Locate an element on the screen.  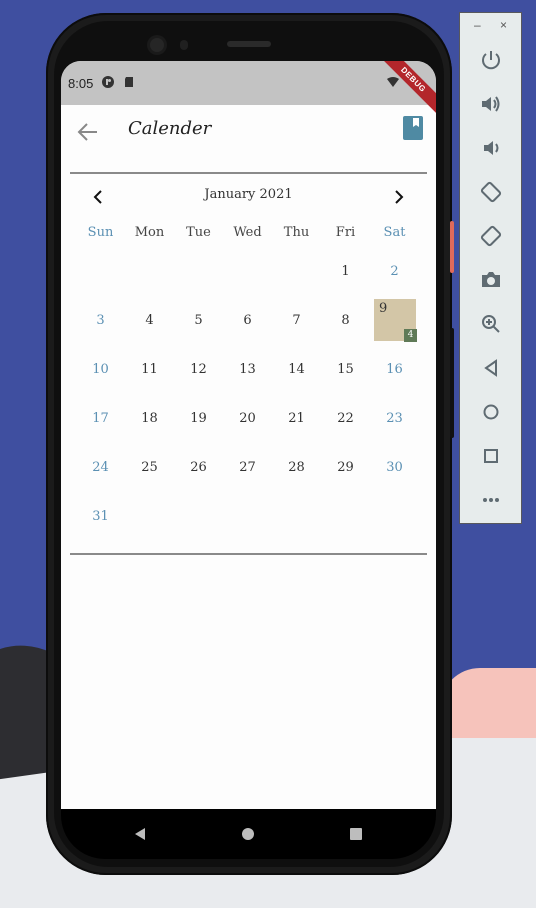
side-power-button is located at coordinates (452, 247).